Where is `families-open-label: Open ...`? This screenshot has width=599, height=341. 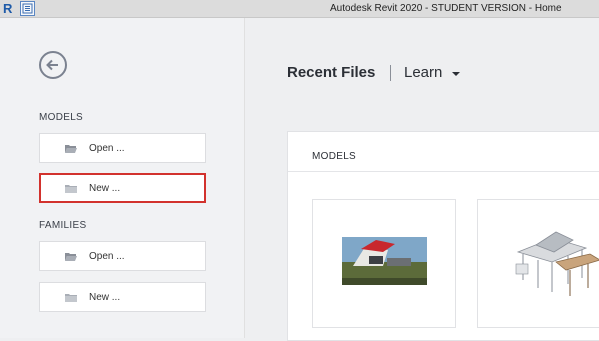 families-open-label: Open ... is located at coordinates (107, 256).